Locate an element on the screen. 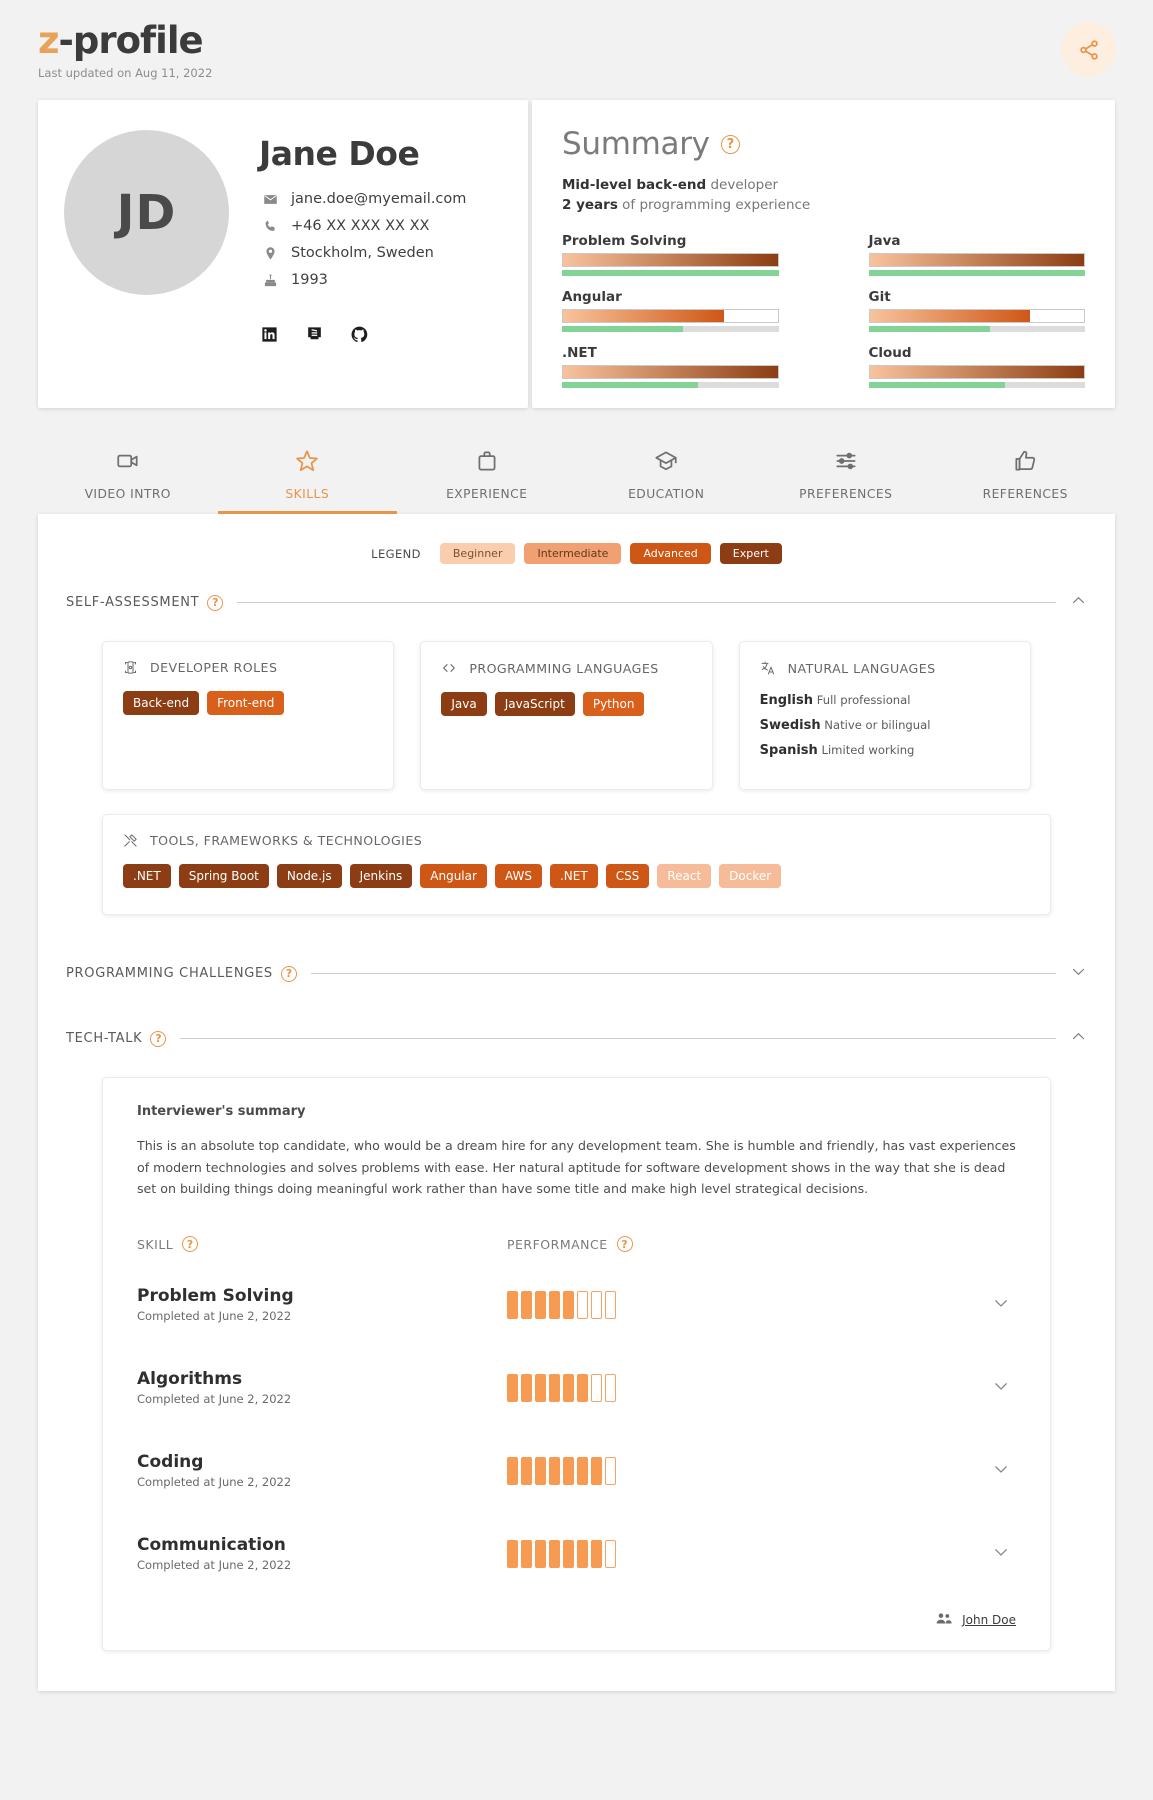 The image size is (1153, 1800). tech-talk-row: Coding Completed at June 2, 2022 is located at coordinates (576, 1469).